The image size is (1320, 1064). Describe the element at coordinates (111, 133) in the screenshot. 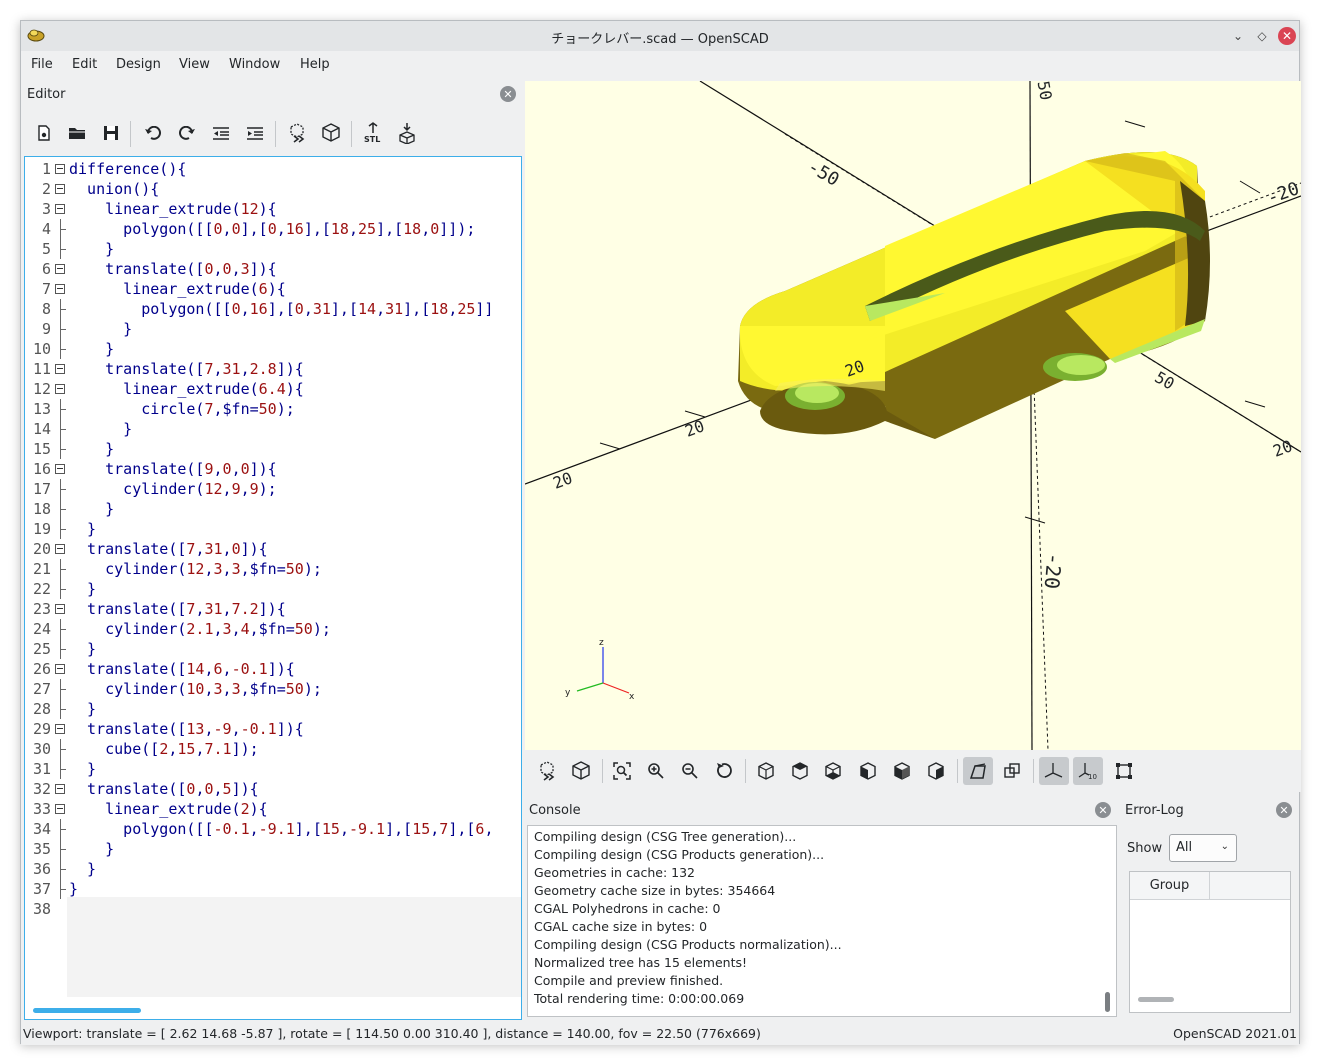

I see `save-button` at that location.